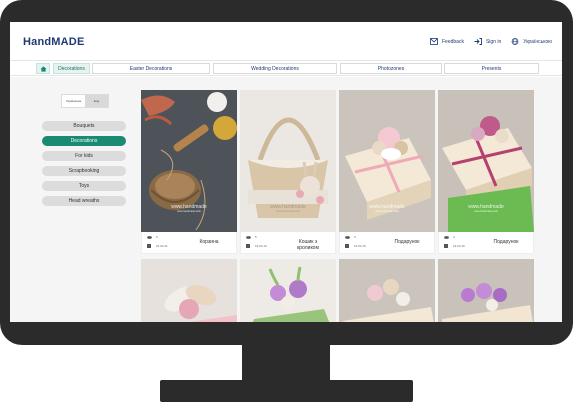  I want to click on card-meta: 4 19.03.19 Подарунок, so click(486, 243).